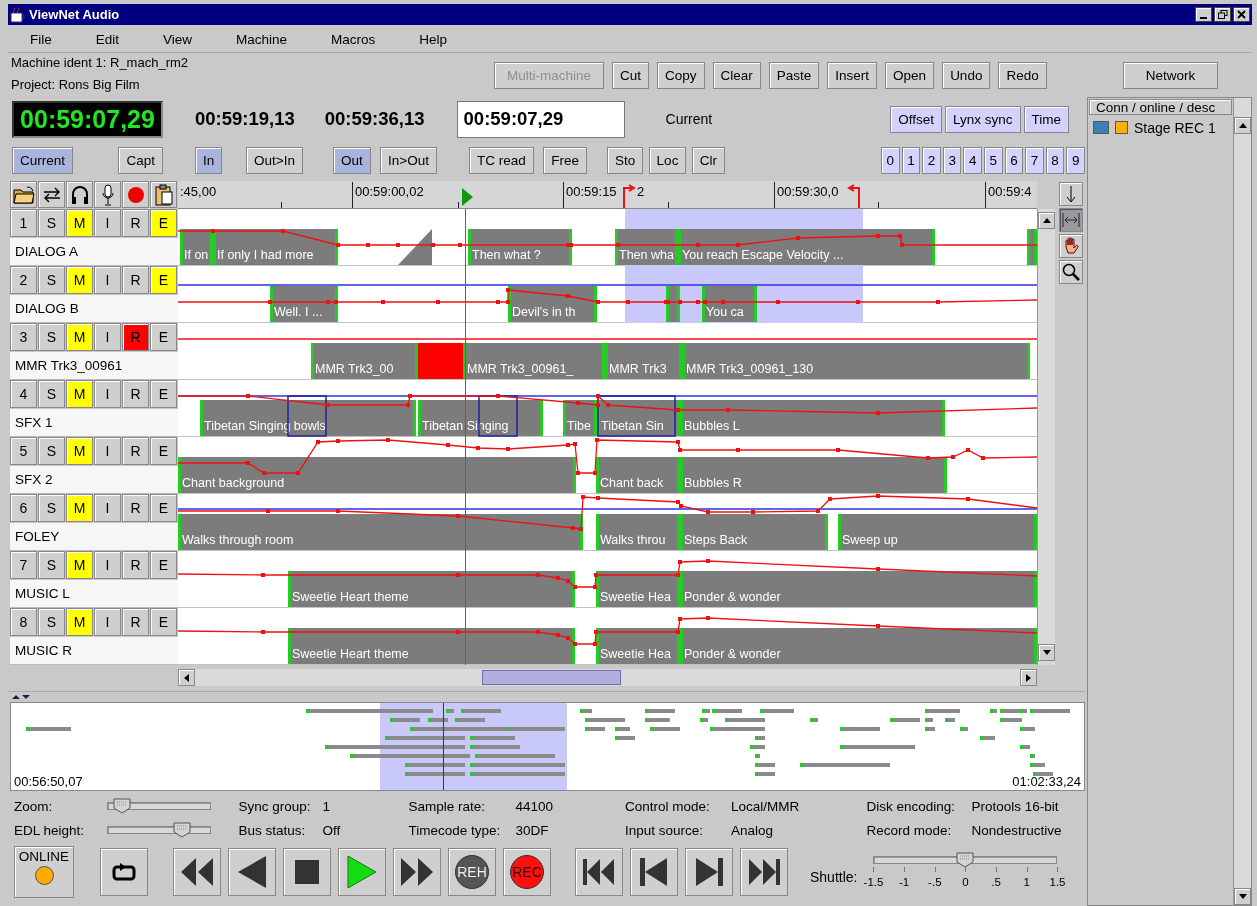 This screenshot has width=1257, height=906. What do you see at coordinates (124, 872) in the screenshot?
I see `loop-button` at bounding box center [124, 872].